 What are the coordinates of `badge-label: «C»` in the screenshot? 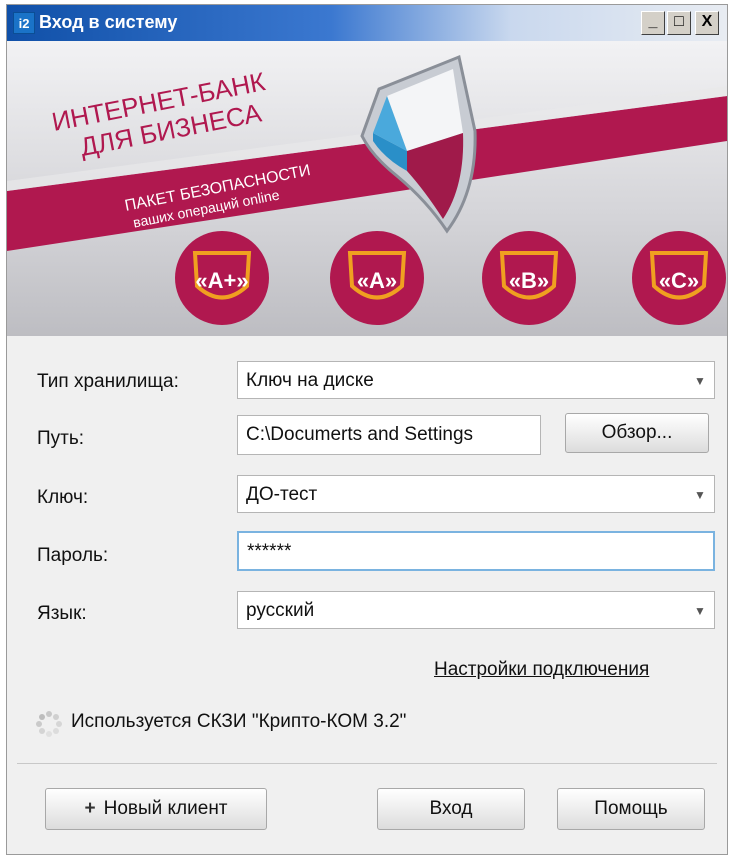 It's located at (679, 280).